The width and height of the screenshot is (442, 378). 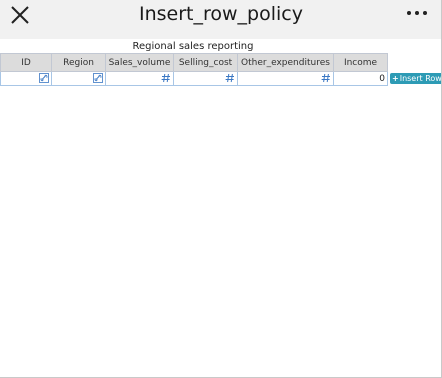 I want to click on column-header-other-expenditures: Other_expenditures, so click(x=285, y=62).